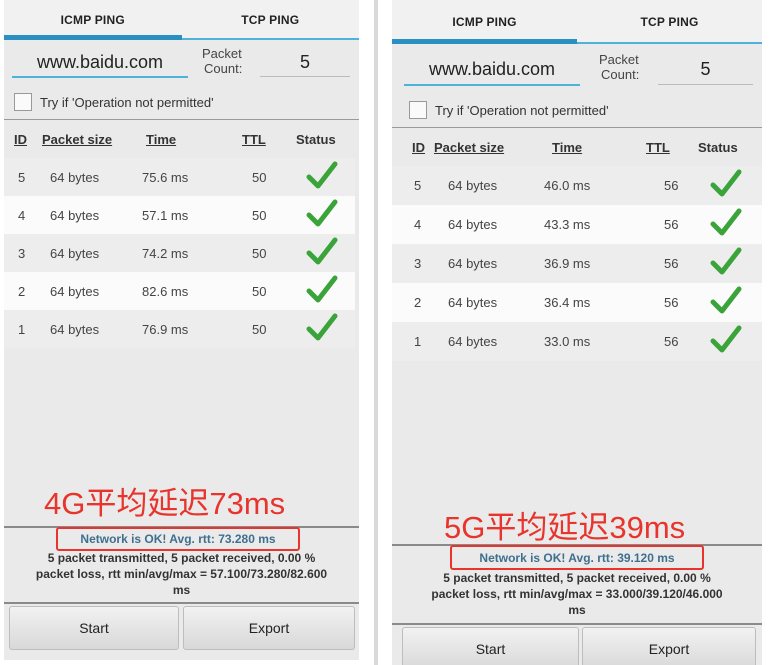 The height and width of the screenshot is (665, 770). I want to click on table-row: 1 64 bytes 76.9 ms 50, so click(179, 329).